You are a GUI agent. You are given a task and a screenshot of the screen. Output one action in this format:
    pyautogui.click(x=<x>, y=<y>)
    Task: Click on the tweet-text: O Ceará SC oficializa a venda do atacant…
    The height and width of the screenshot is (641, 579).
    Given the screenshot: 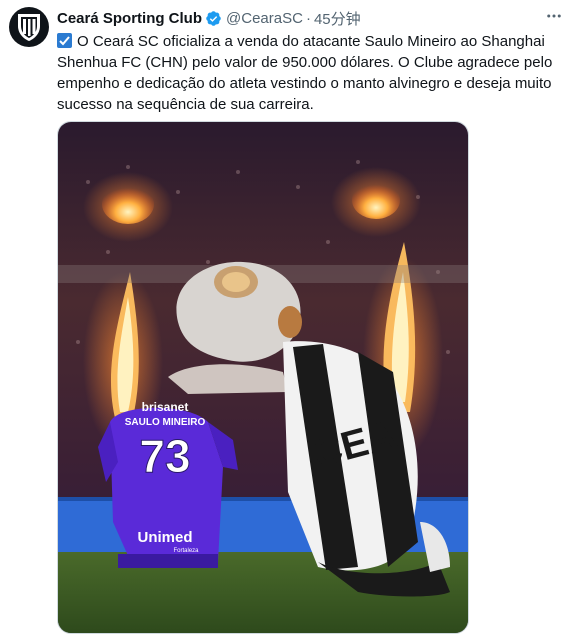 What is the action you would take?
    pyautogui.click(x=311, y=73)
    